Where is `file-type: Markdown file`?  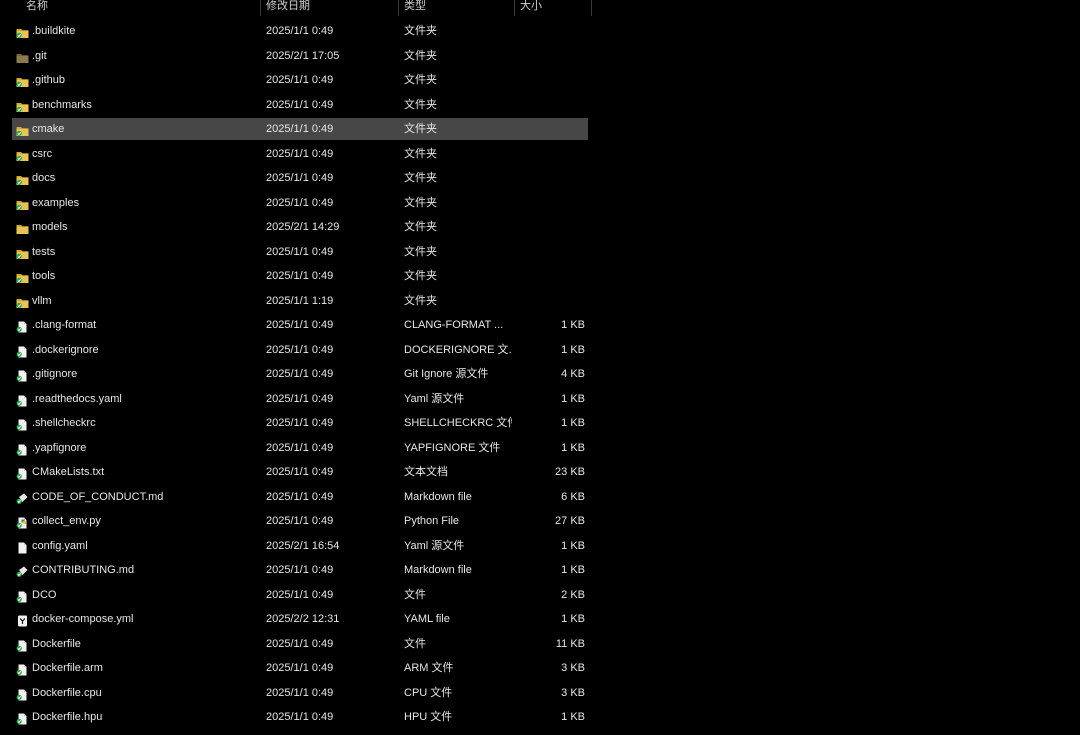
file-type: Markdown file is located at coordinates (438, 570).